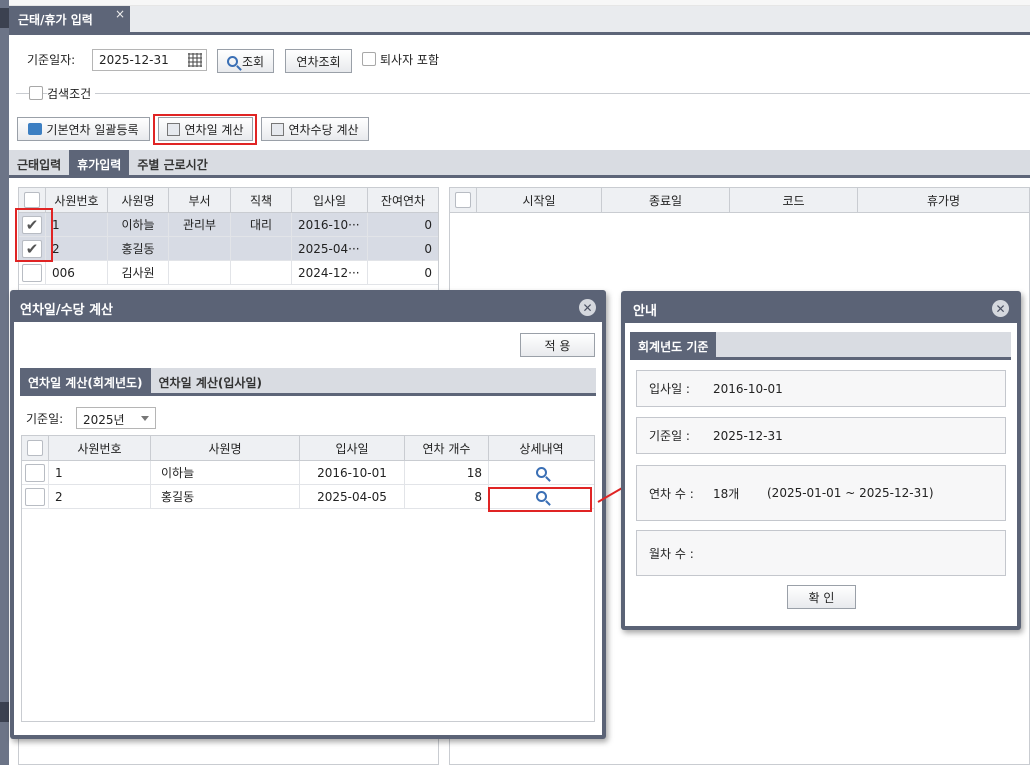 Image resolution: width=1030 pixels, height=765 pixels. What do you see at coordinates (821, 553) in the screenshot?
I see `monthly-count-box: 월차 수 :` at bounding box center [821, 553].